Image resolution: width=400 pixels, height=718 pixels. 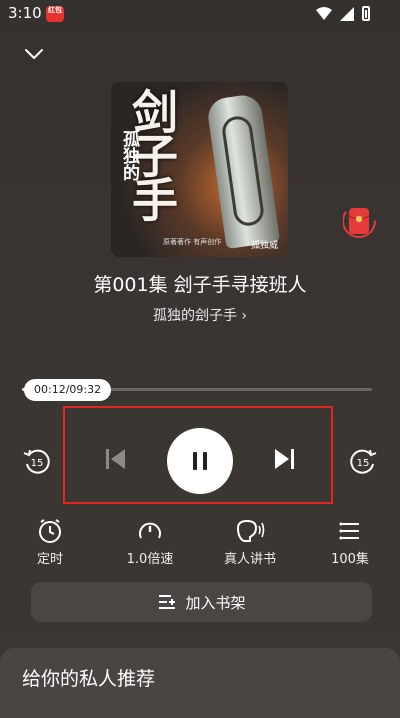 What do you see at coordinates (150, 559) in the screenshot?
I see `speed-label: 1.0倍速` at bounding box center [150, 559].